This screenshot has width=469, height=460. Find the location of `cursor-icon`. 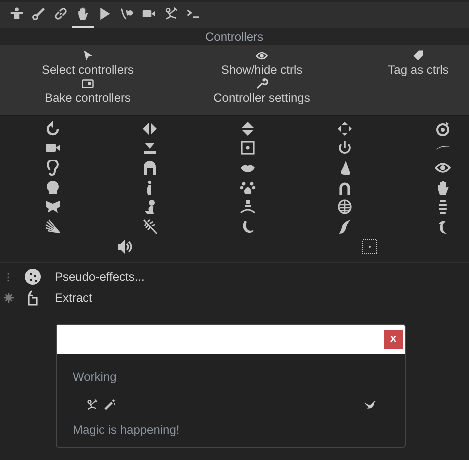

cursor-icon is located at coordinates (88, 56).